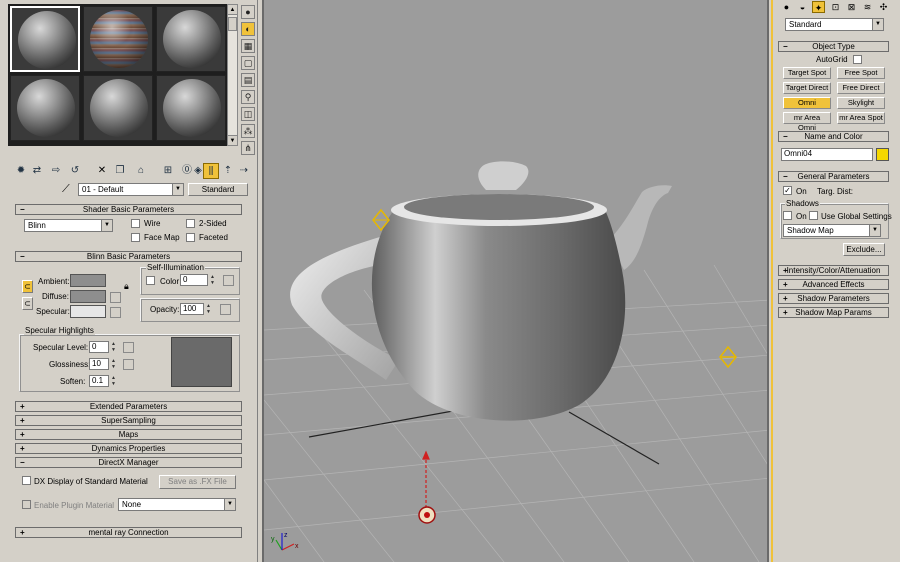 The width and height of the screenshot is (900, 562). Describe the element at coordinates (833, 136) in the screenshot. I see `rollout-name-and-color: − Name and Color` at that location.